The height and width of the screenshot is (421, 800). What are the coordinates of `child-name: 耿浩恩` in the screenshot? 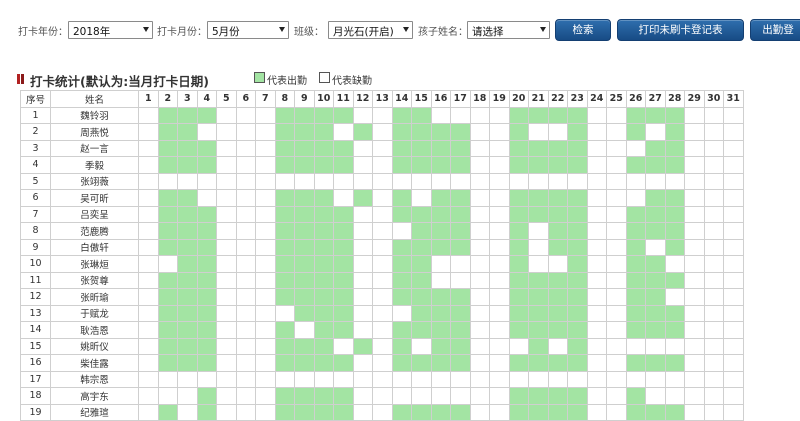 It's located at (94, 330).